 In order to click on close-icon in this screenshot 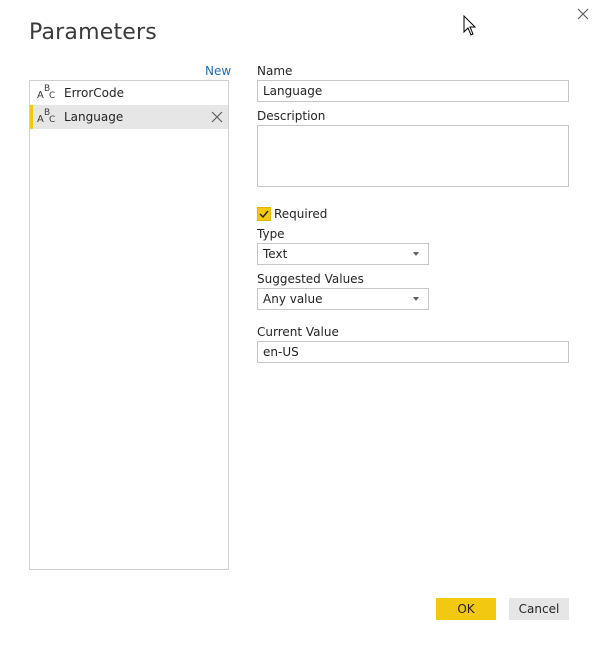, I will do `click(583, 14)`.